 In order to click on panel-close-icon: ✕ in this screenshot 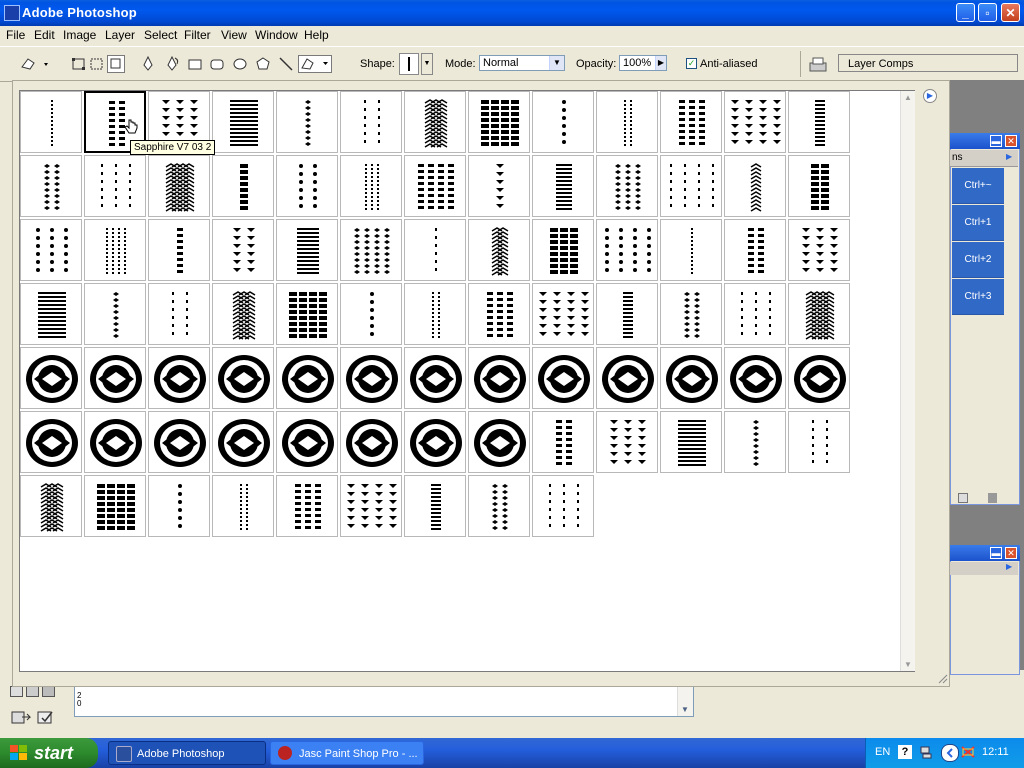, I will do `click(1011, 141)`.